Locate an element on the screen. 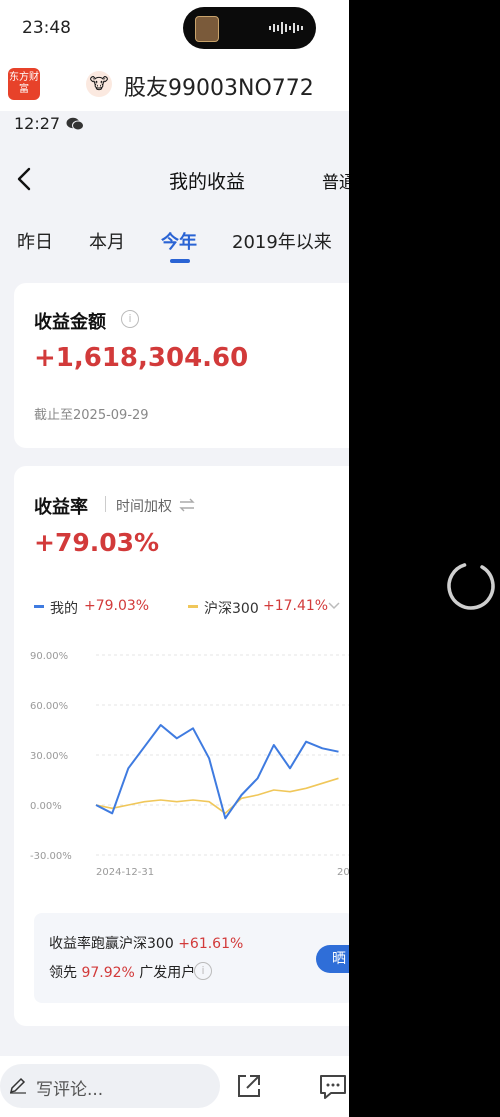 Image resolution: width=500 pixels, height=1117 pixels. avatar: 🐮 is located at coordinates (99, 84).